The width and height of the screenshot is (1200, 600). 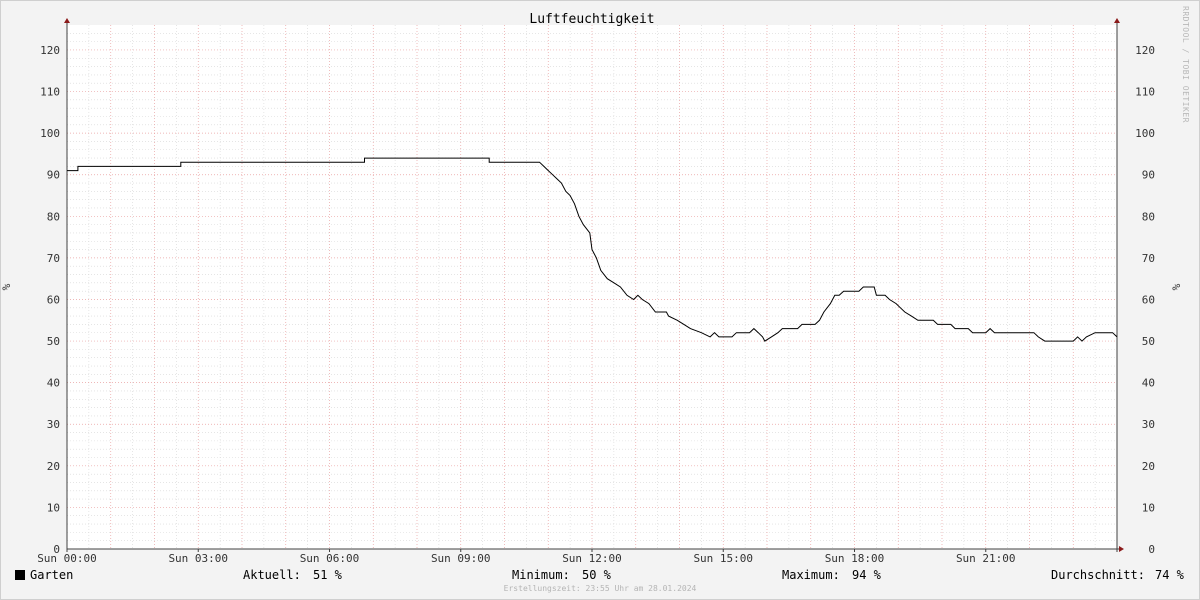 What do you see at coordinates (1145, 50) in the screenshot?
I see `y-tick-label-right: 120` at bounding box center [1145, 50].